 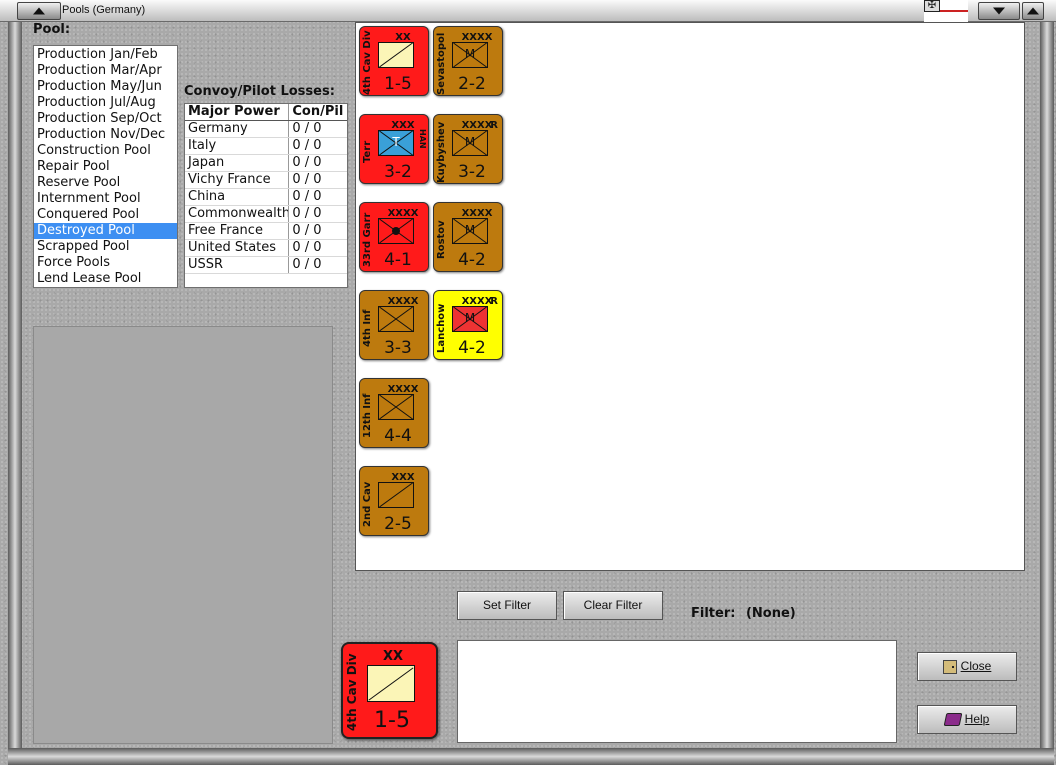 I want to click on unit-counter: XXXX 12th Inf 4-4, so click(x=394, y=413).